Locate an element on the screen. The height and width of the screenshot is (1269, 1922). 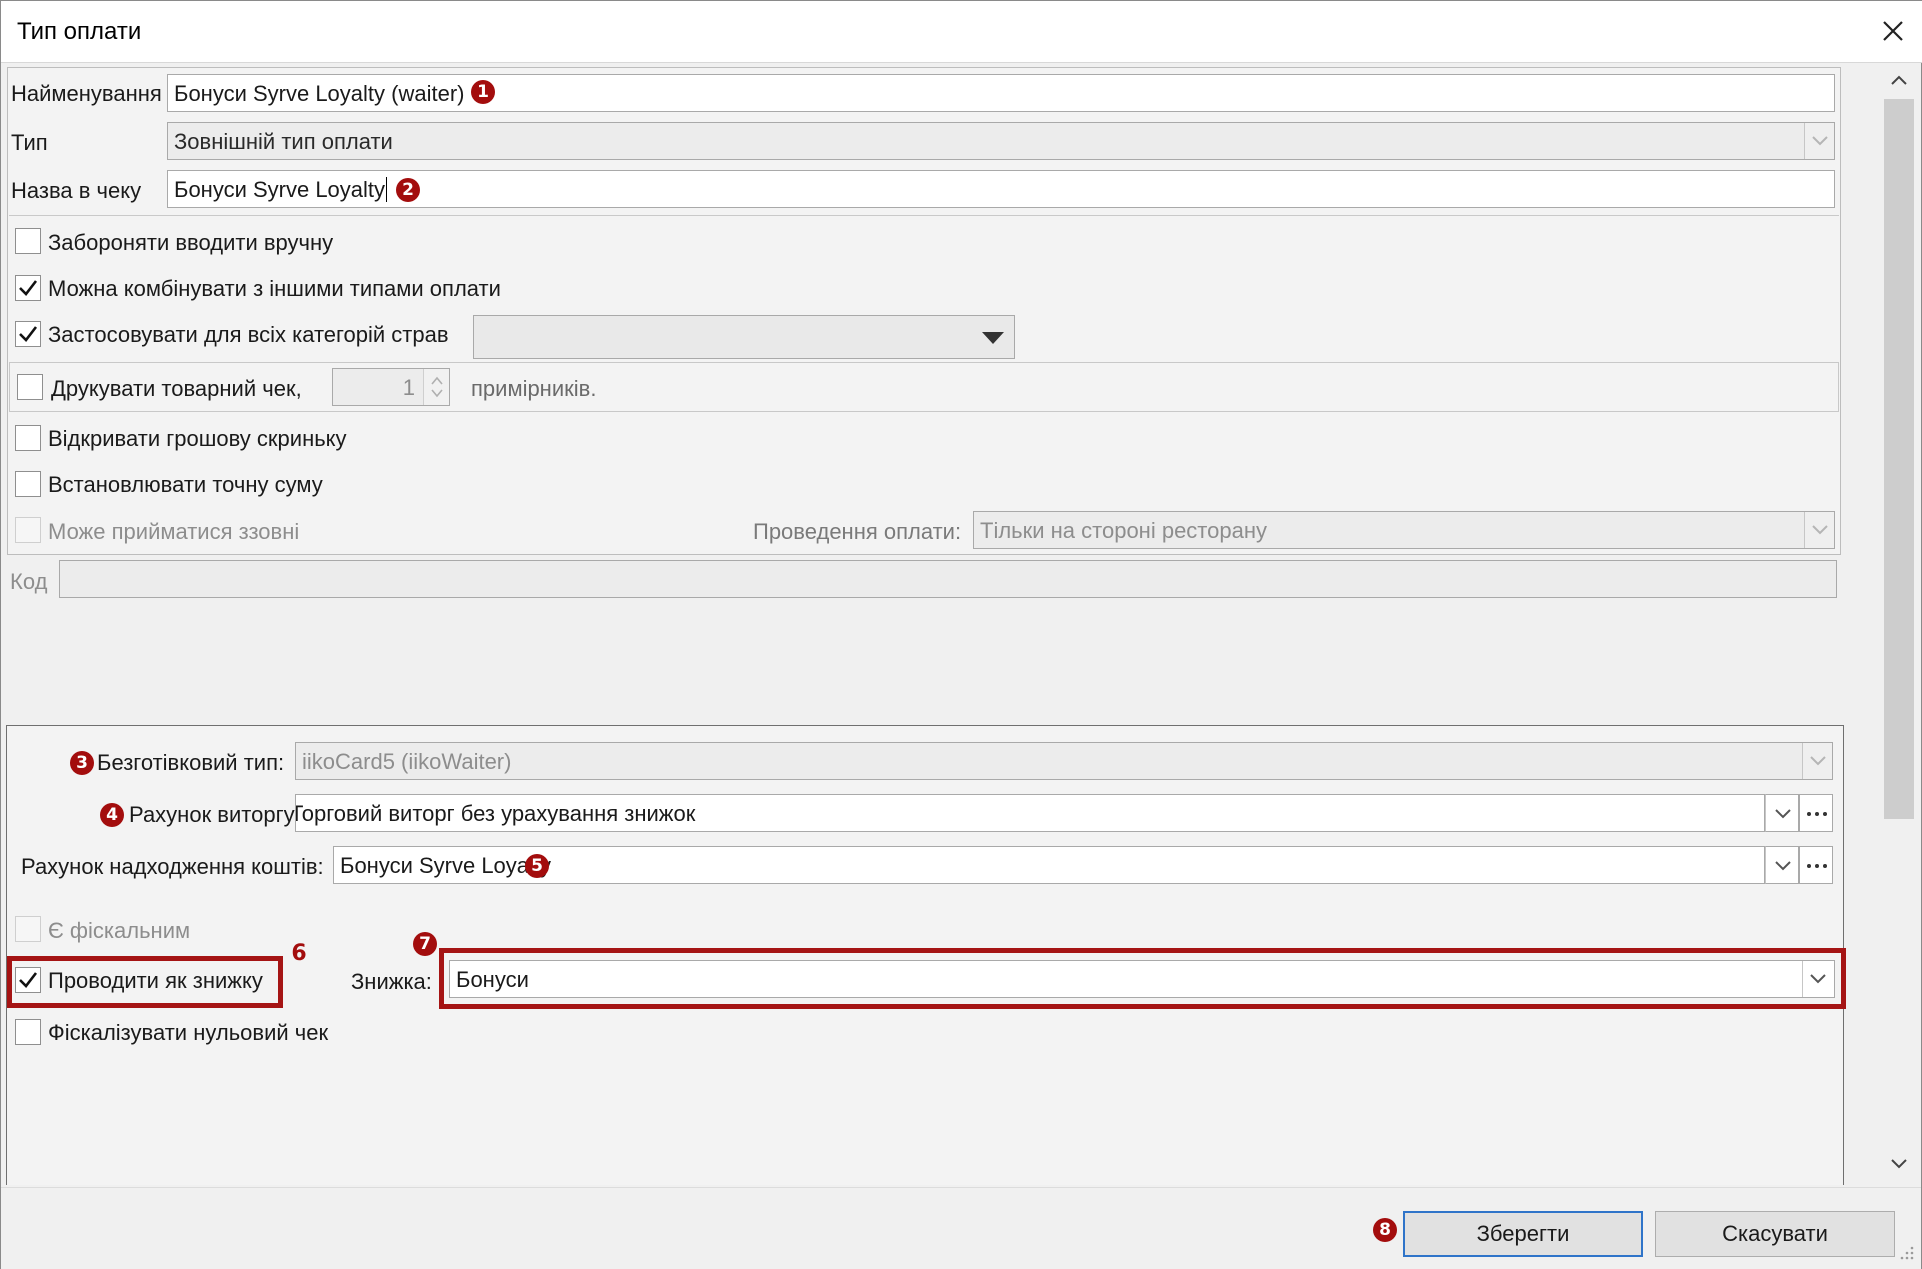
discount-label: Знижка: is located at coordinates (391, 981).